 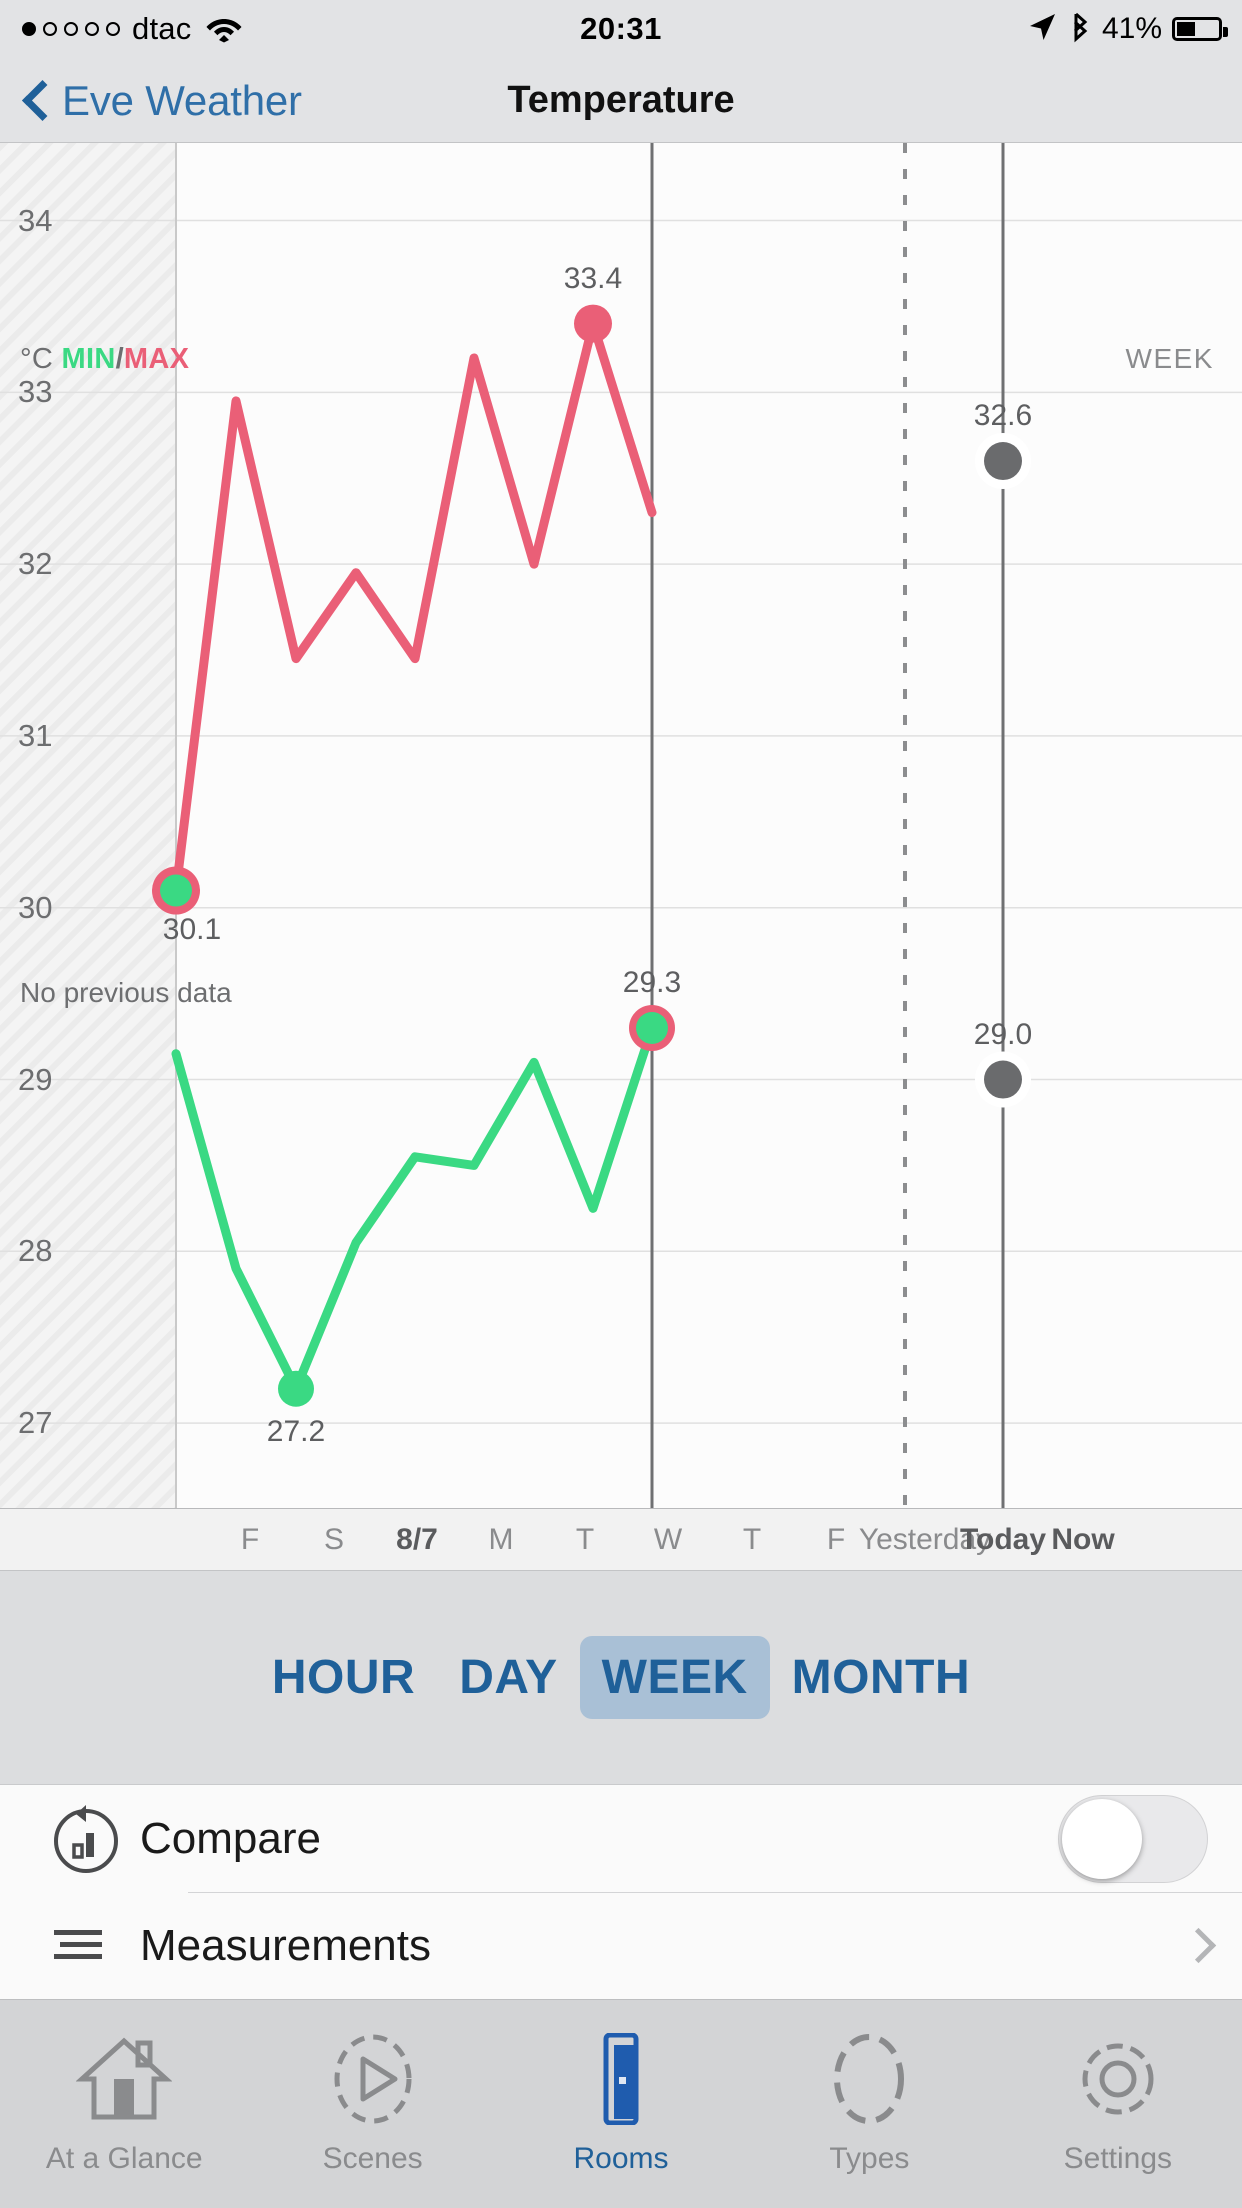 What do you see at coordinates (1169, 358) in the screenshot?
I see `chart-range-badge: WEEK` at bounding box center [1169, 358].